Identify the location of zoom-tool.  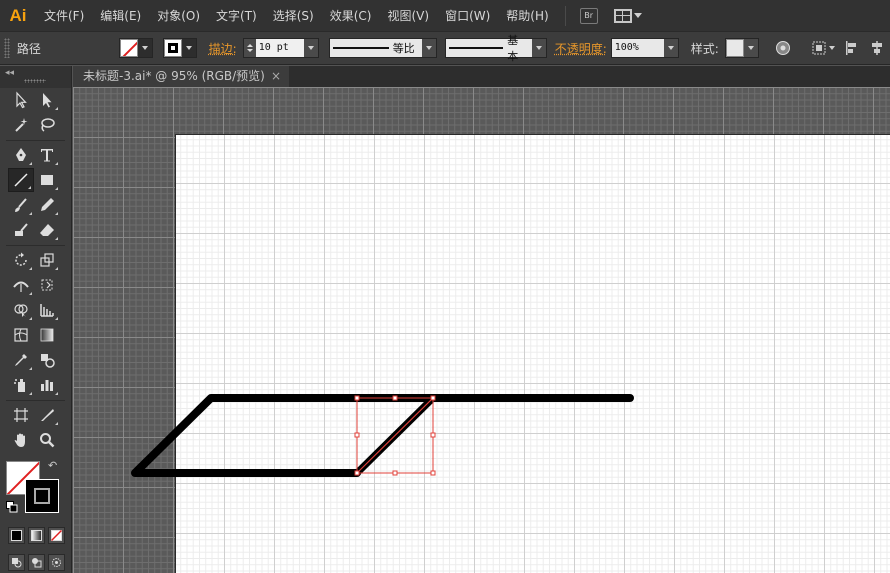
(47, 440).